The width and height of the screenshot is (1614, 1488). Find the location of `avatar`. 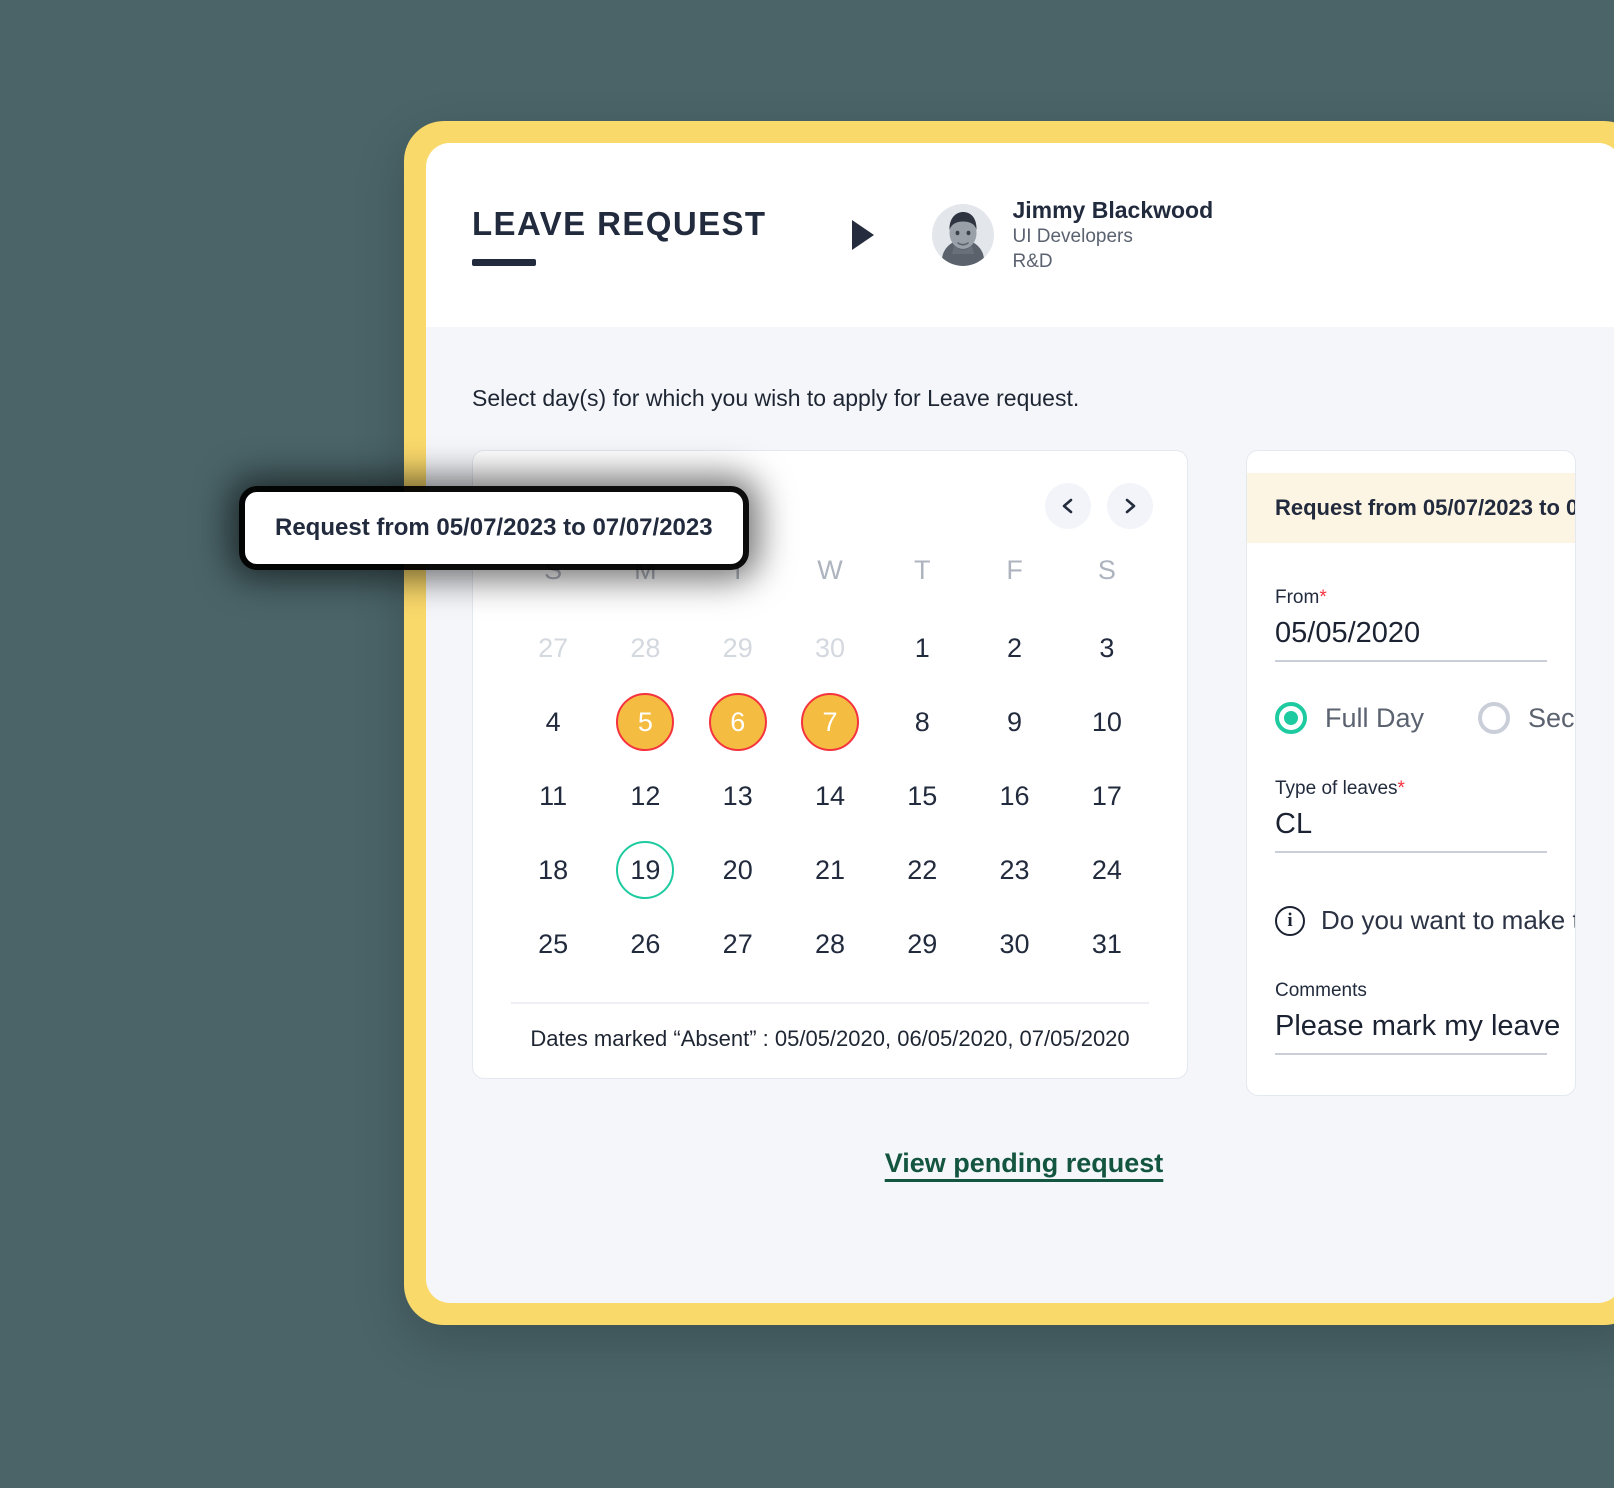

avatar is located at coordinates (963, 235).